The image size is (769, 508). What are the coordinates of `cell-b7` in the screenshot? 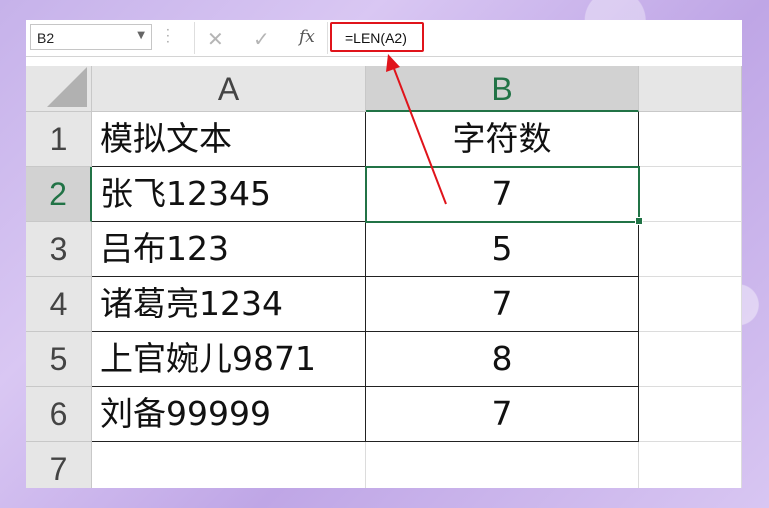 It's located at (502, 465).